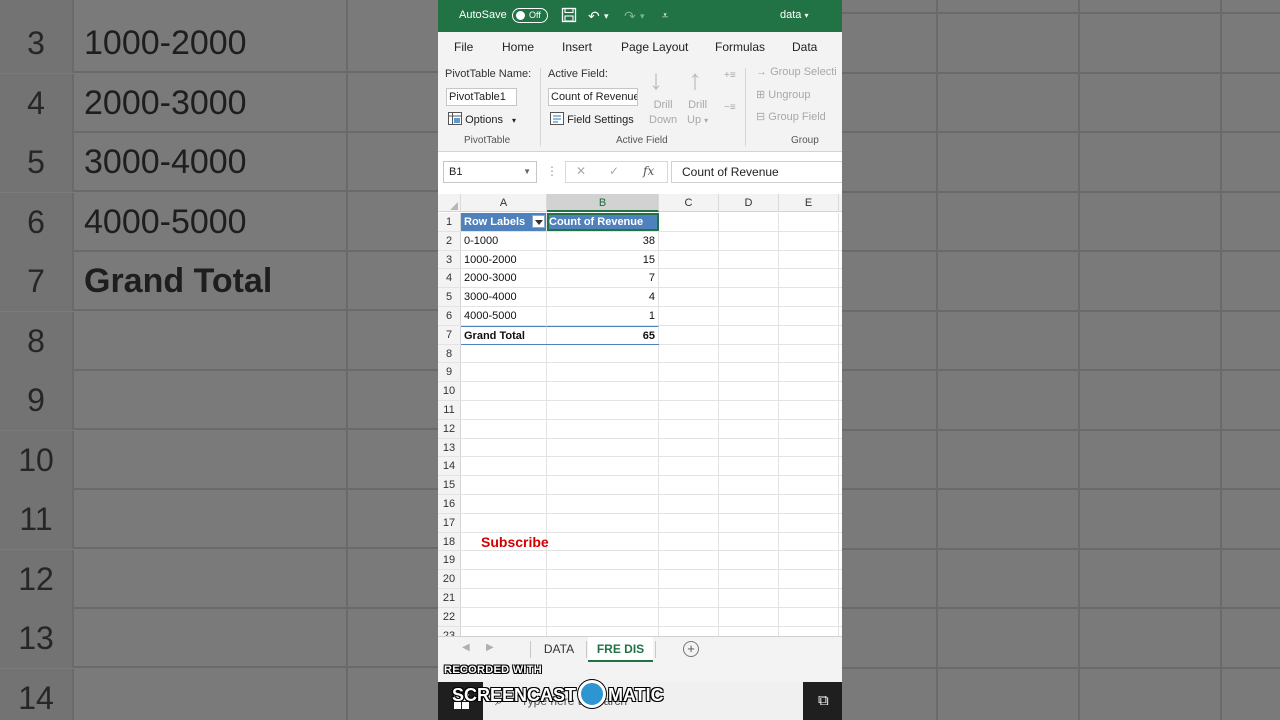 This screenshot has height=720, width=1280. What do you see at coordinates (620, 649) in the screenshot?
I see `sheet-tab-fre-dis: FRE DIS` at bounding box center [620, 649].